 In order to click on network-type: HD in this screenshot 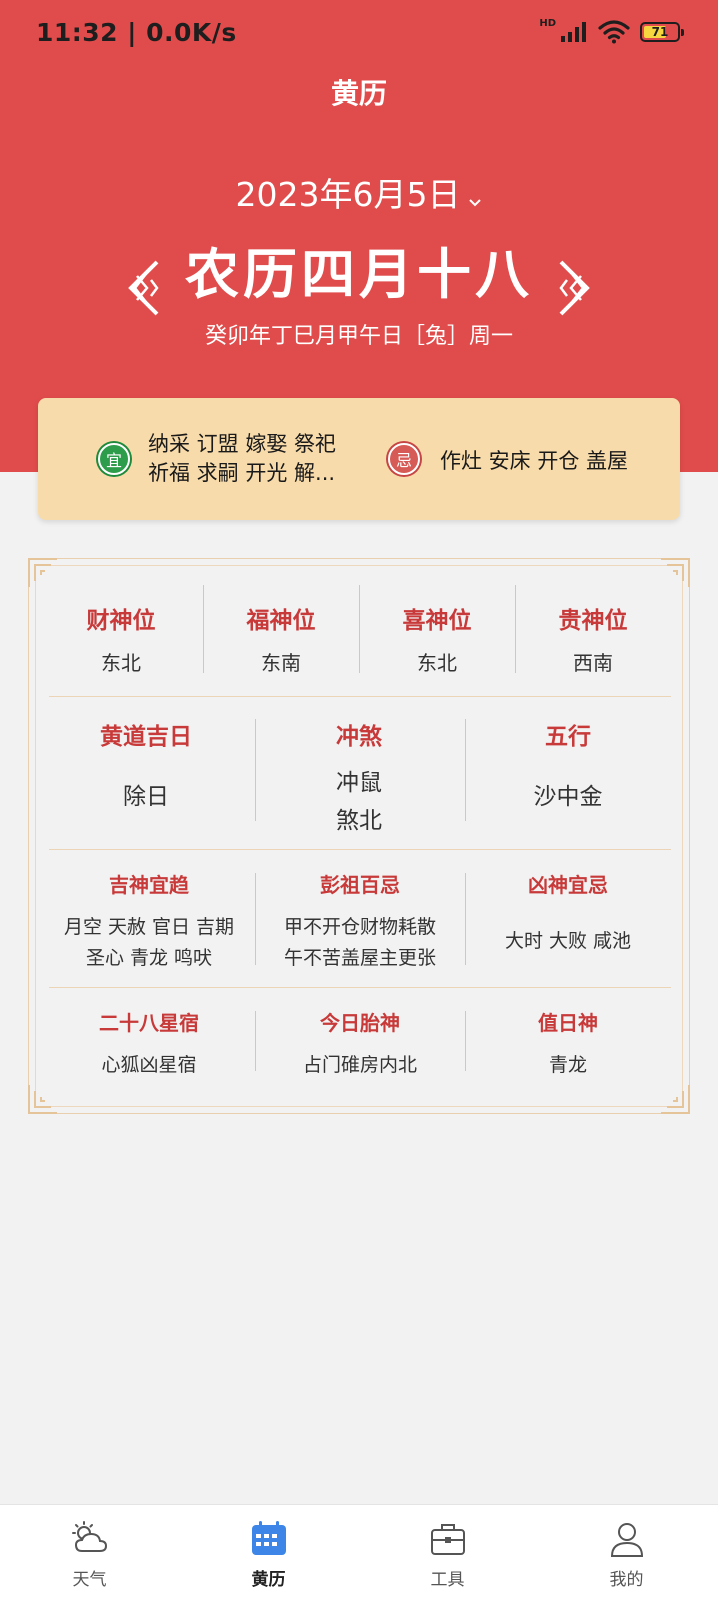, I will do `click(547, 23)`.